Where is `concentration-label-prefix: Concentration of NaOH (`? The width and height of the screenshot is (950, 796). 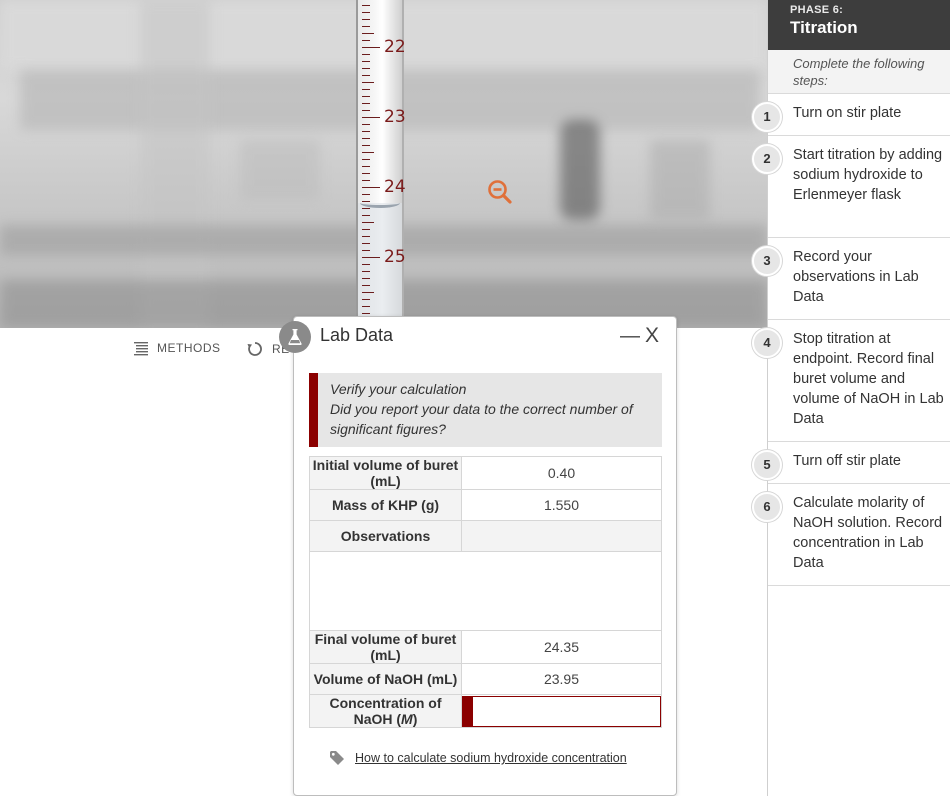 concentration-label-prefix: Concentration of NaOH ( is located at coordinates (385, 711).